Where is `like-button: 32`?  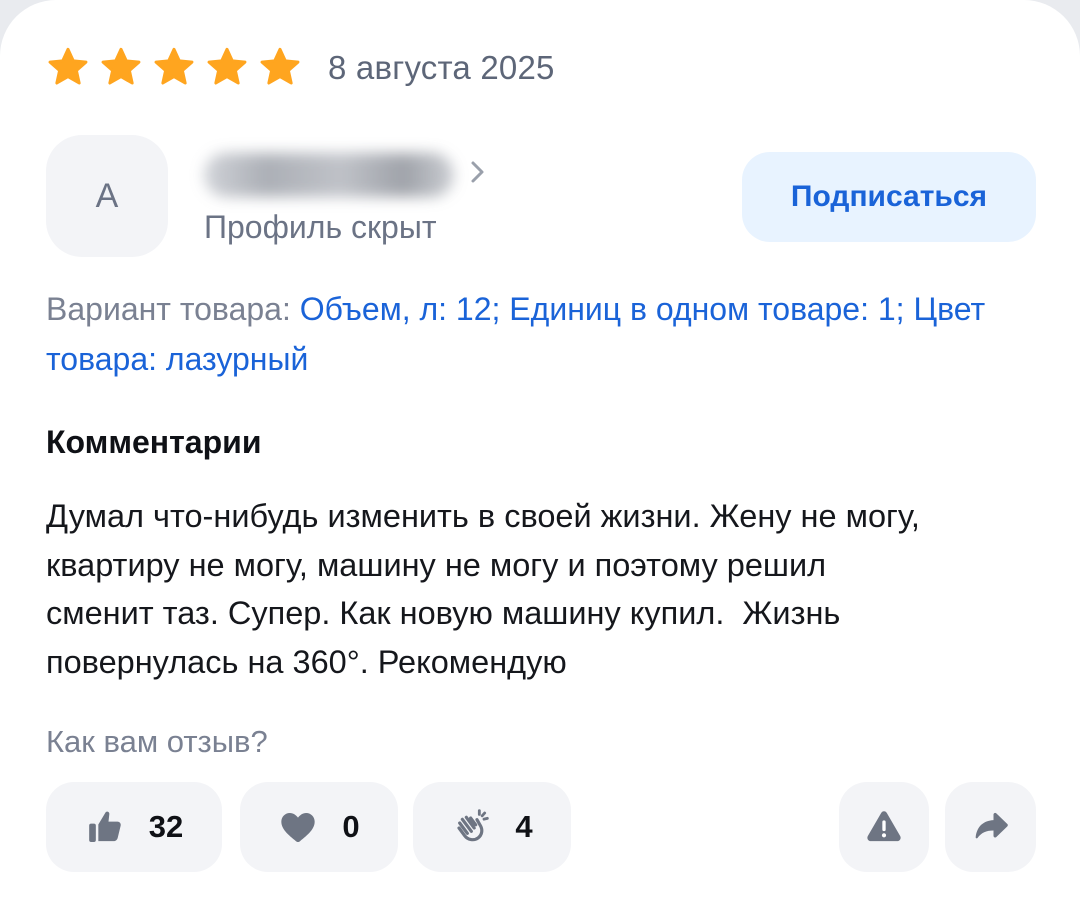
like-button: 32 is located at coordinates (134, 827).